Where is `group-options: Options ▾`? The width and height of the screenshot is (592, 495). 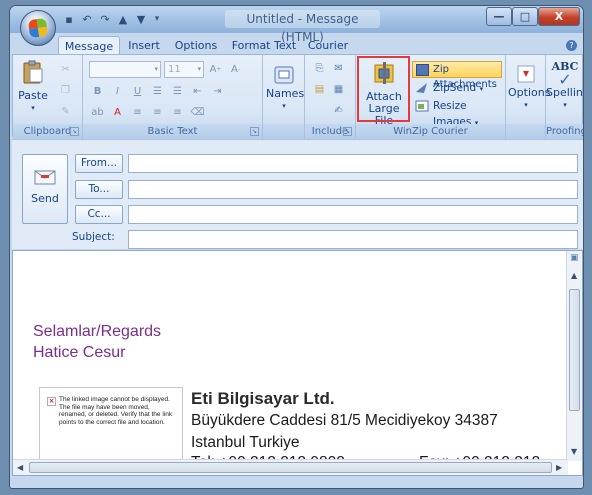
group-options: Options ▾ is located at coordinates (528, 97).